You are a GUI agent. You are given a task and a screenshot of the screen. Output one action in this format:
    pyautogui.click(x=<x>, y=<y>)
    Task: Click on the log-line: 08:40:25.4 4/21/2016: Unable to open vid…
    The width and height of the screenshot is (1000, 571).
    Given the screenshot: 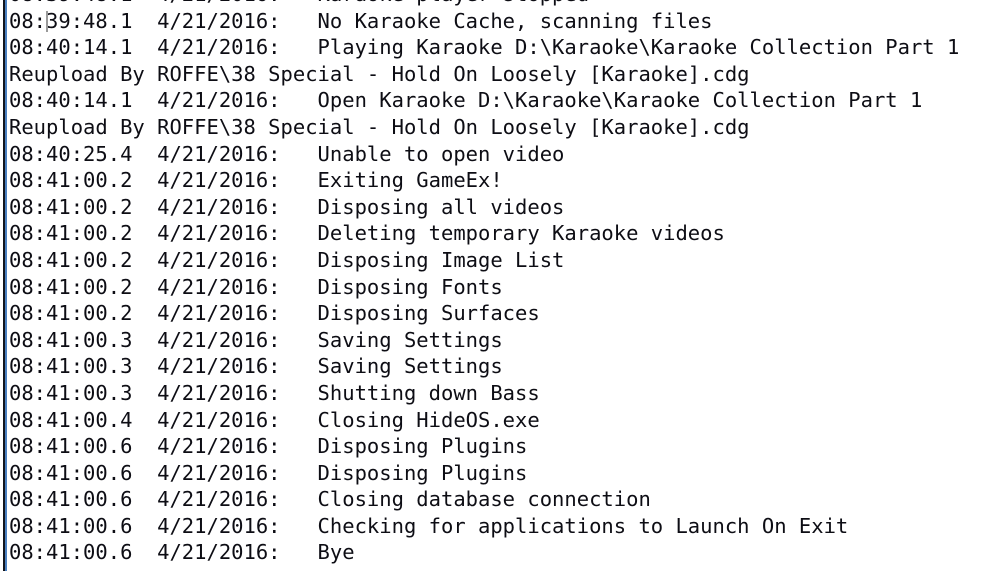 What is the action you would take?
    pyautogui.click(x=504, y=154)
    